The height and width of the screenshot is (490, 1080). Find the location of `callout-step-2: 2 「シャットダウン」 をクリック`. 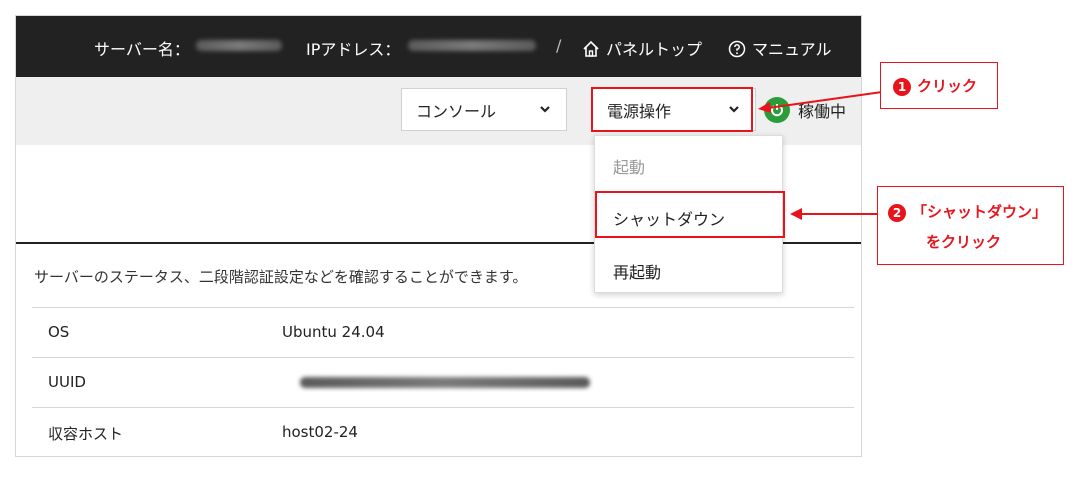

callout-step-2: 2 「シャットダウン」 をクリック is located at coordinates (970, 225).